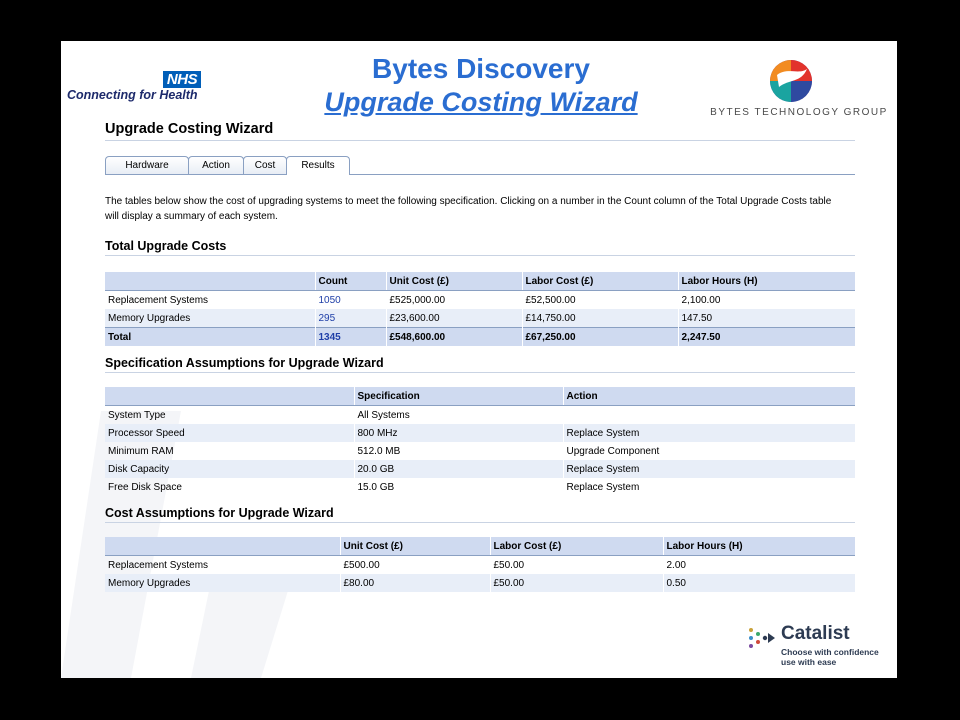  I want to click on table-header-row: Specification Action, so click(480, 396).